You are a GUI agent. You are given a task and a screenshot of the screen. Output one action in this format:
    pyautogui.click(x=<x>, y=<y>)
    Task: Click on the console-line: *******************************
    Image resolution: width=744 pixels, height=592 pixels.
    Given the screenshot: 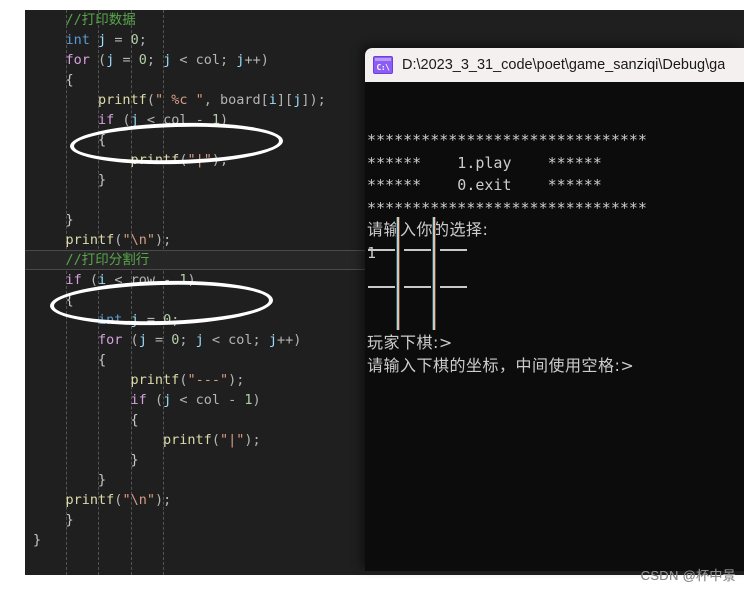 What is the action you would take?
    pyautogui.click(x=507, y=140)
    